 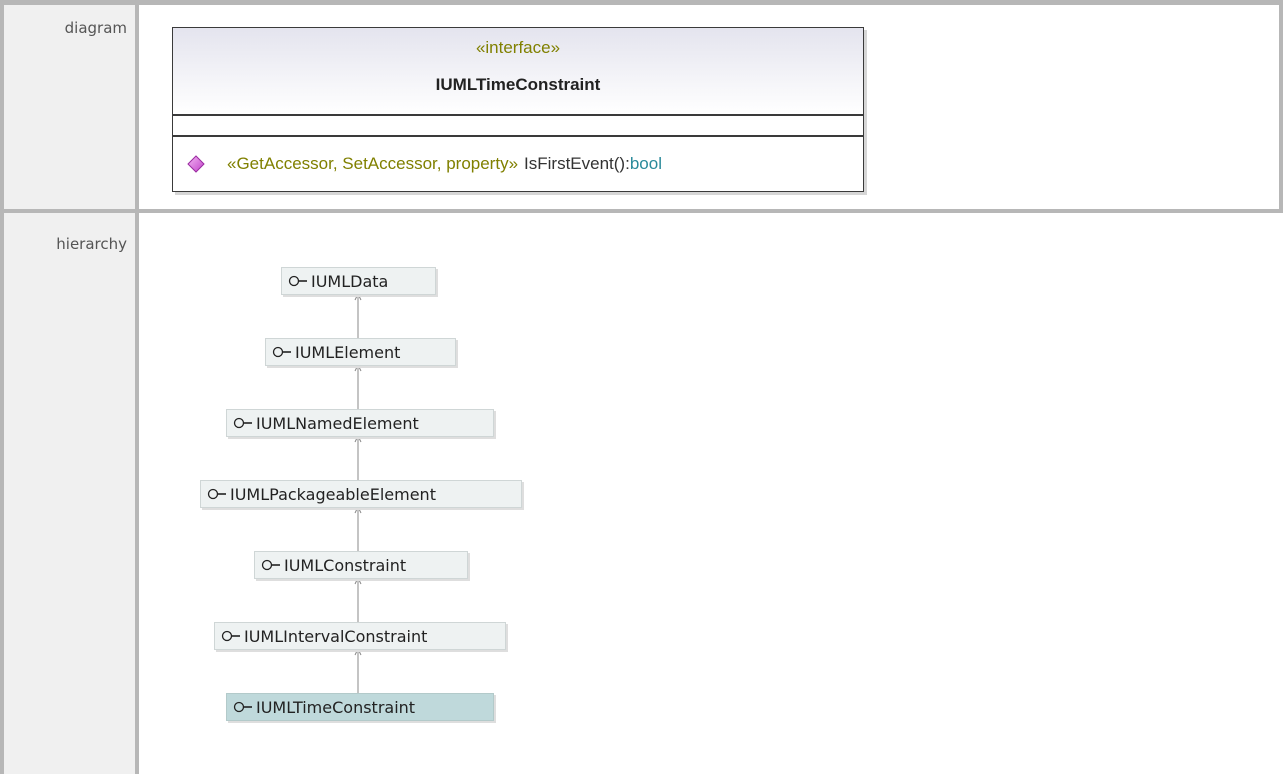 What do you see at coordinates (336, 636) in the screenshot?
I see `hierarchy-node-label: IUMLIntervalConstraint` at bounding box center [336, 636].